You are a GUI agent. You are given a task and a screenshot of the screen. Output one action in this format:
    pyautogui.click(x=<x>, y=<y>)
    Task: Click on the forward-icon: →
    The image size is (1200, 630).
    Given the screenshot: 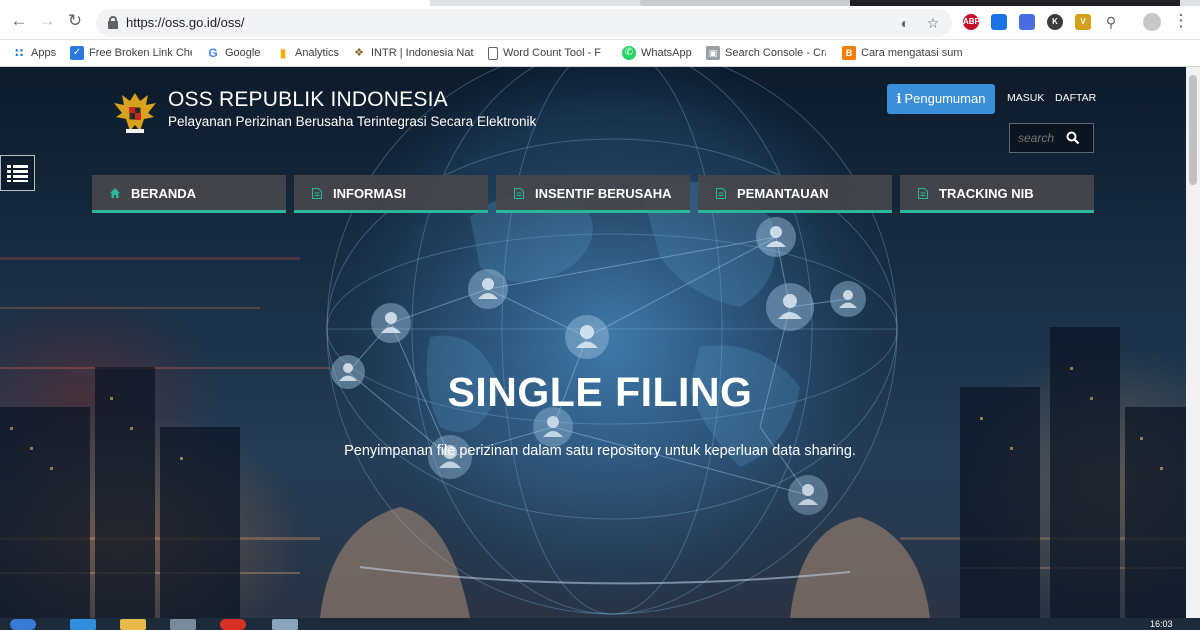 What is the action you would take?
    pyautogui.click(x=47, y=21)
    